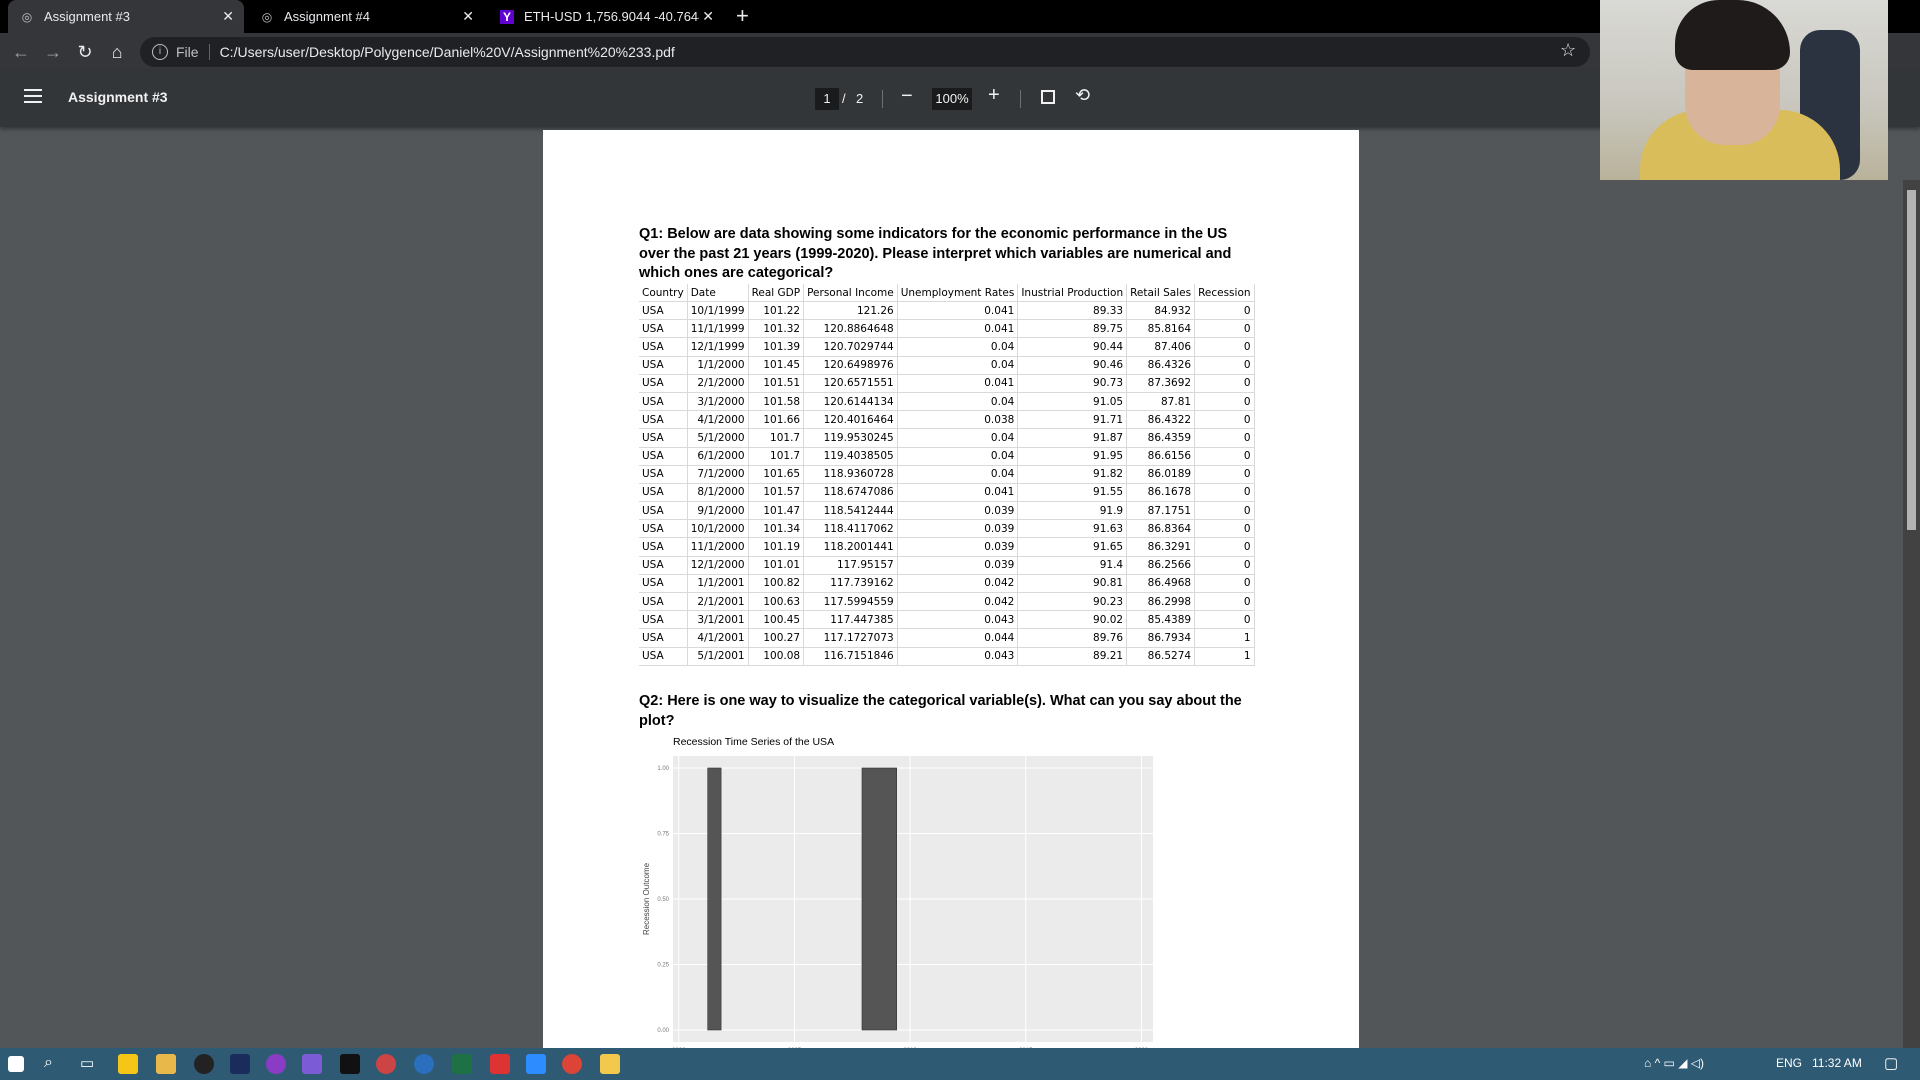 The image size is (1920, 1080). Describe the element at coordinates (1911, 614) in the screenshot. I see `scrollbar` at that location.